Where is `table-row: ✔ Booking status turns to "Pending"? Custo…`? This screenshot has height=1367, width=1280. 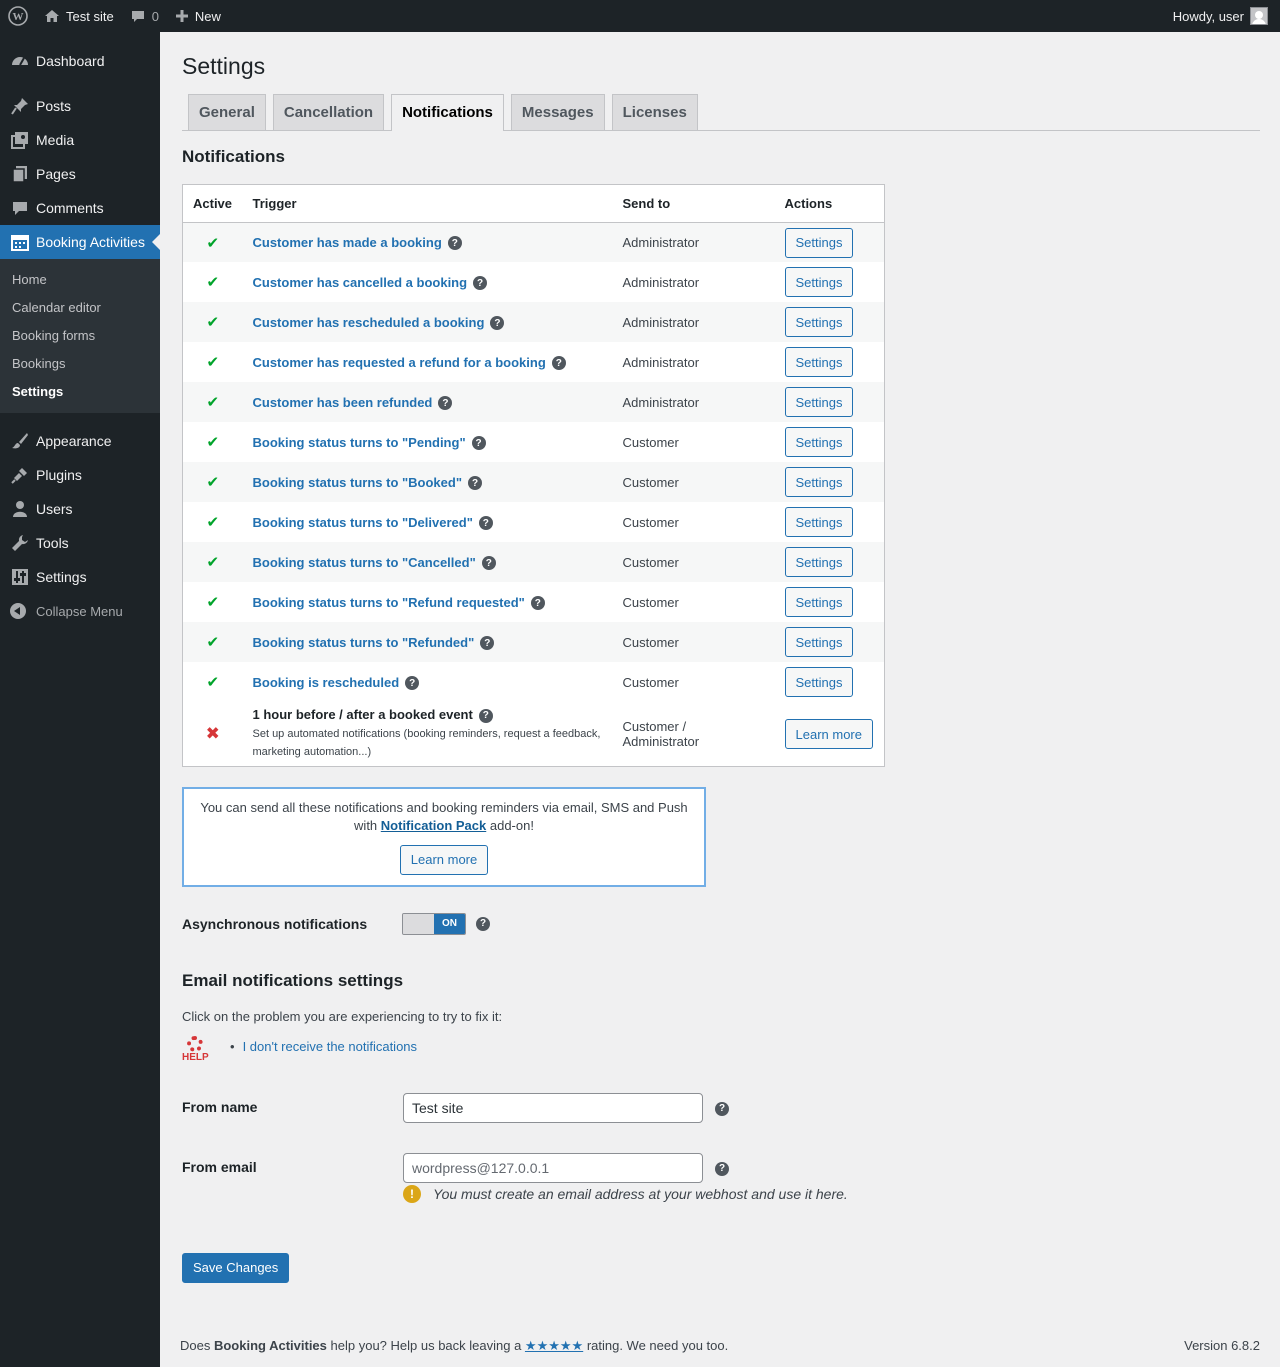
table-row: ✔ Booking status turns to "Pending"? Custo… is located at coordinates (534, 442).